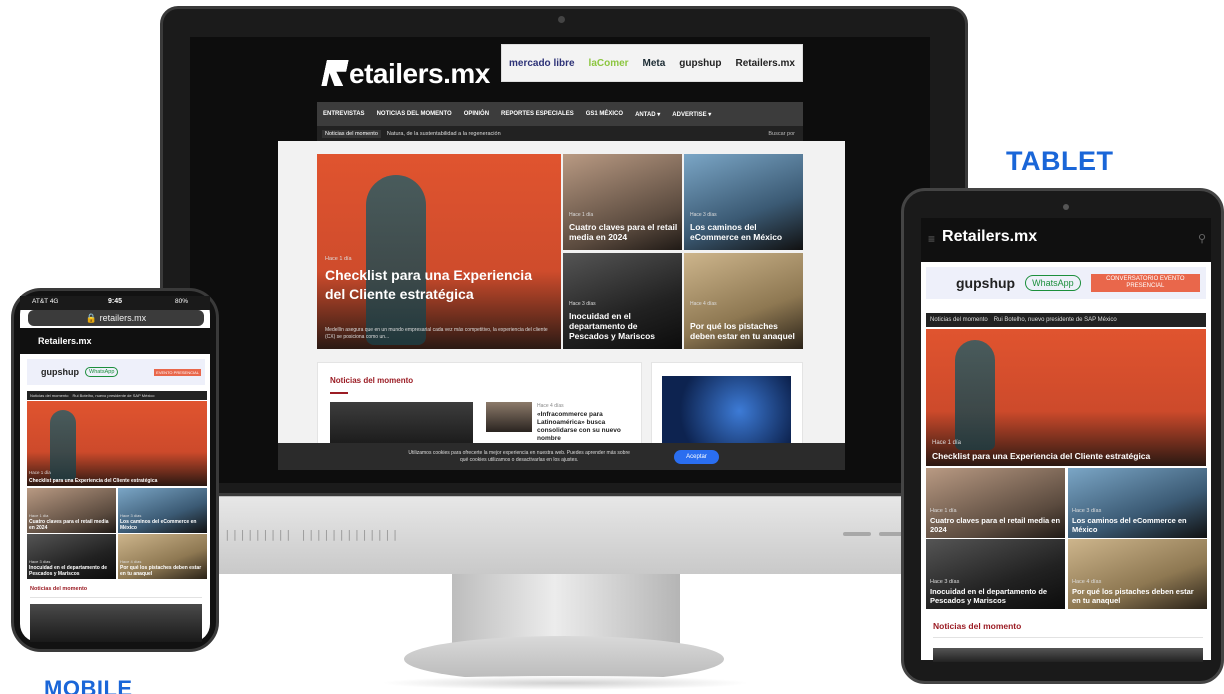 This screenshot has height=694, width=1224. I want to click on tablet-label: TABLET, so click(1060, 161).